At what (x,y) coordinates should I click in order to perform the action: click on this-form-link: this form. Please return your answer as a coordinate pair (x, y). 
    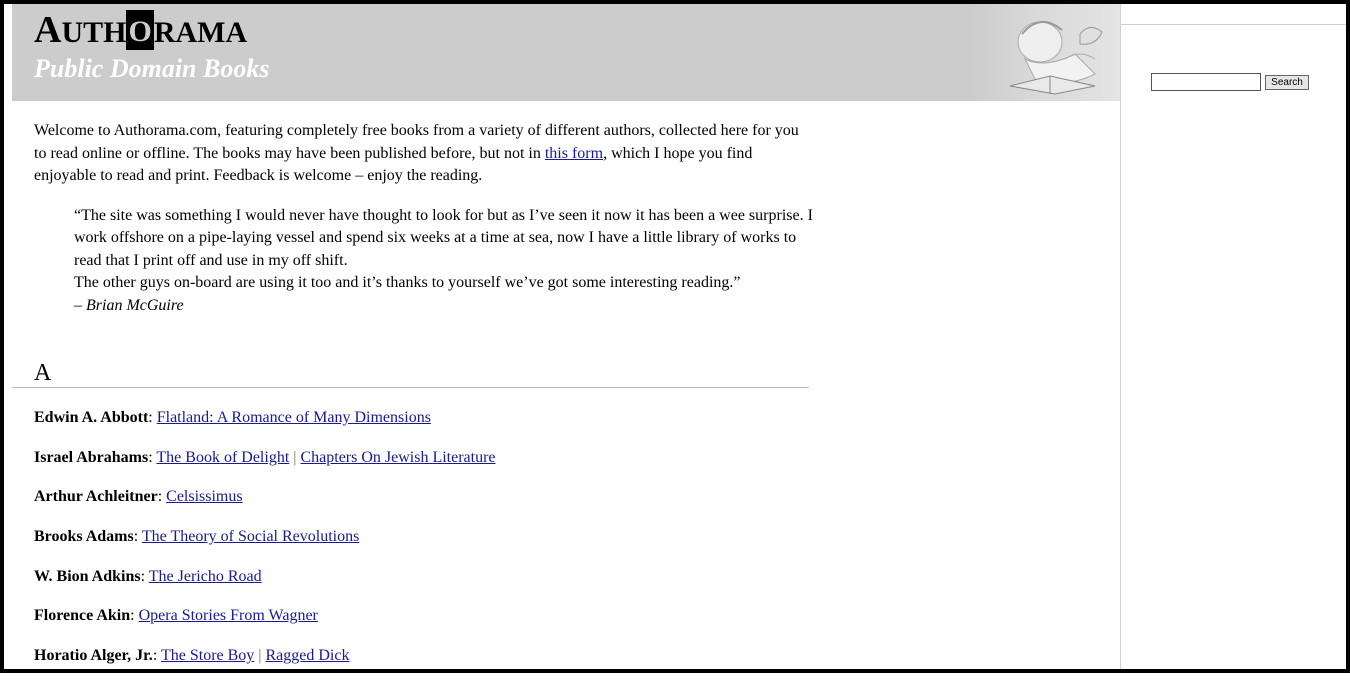
    Looking at the image, I should click on (574, 153).